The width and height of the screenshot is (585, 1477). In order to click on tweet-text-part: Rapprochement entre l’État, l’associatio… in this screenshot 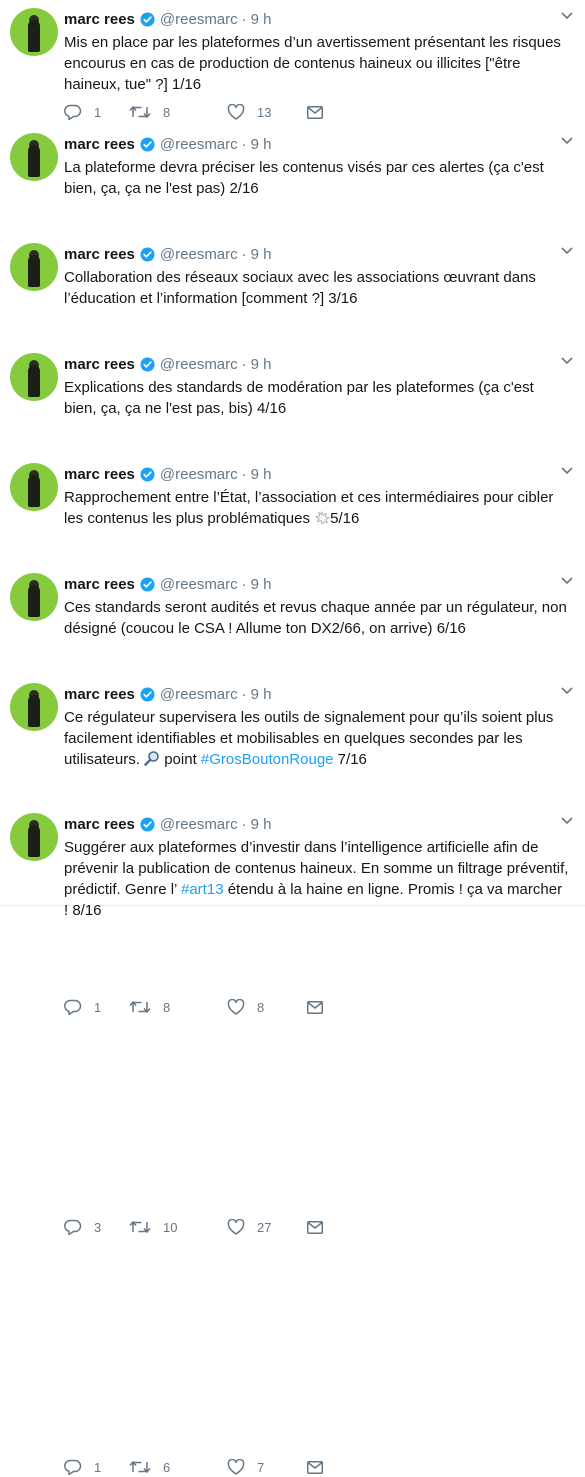, I will do `click(309, 508)`.